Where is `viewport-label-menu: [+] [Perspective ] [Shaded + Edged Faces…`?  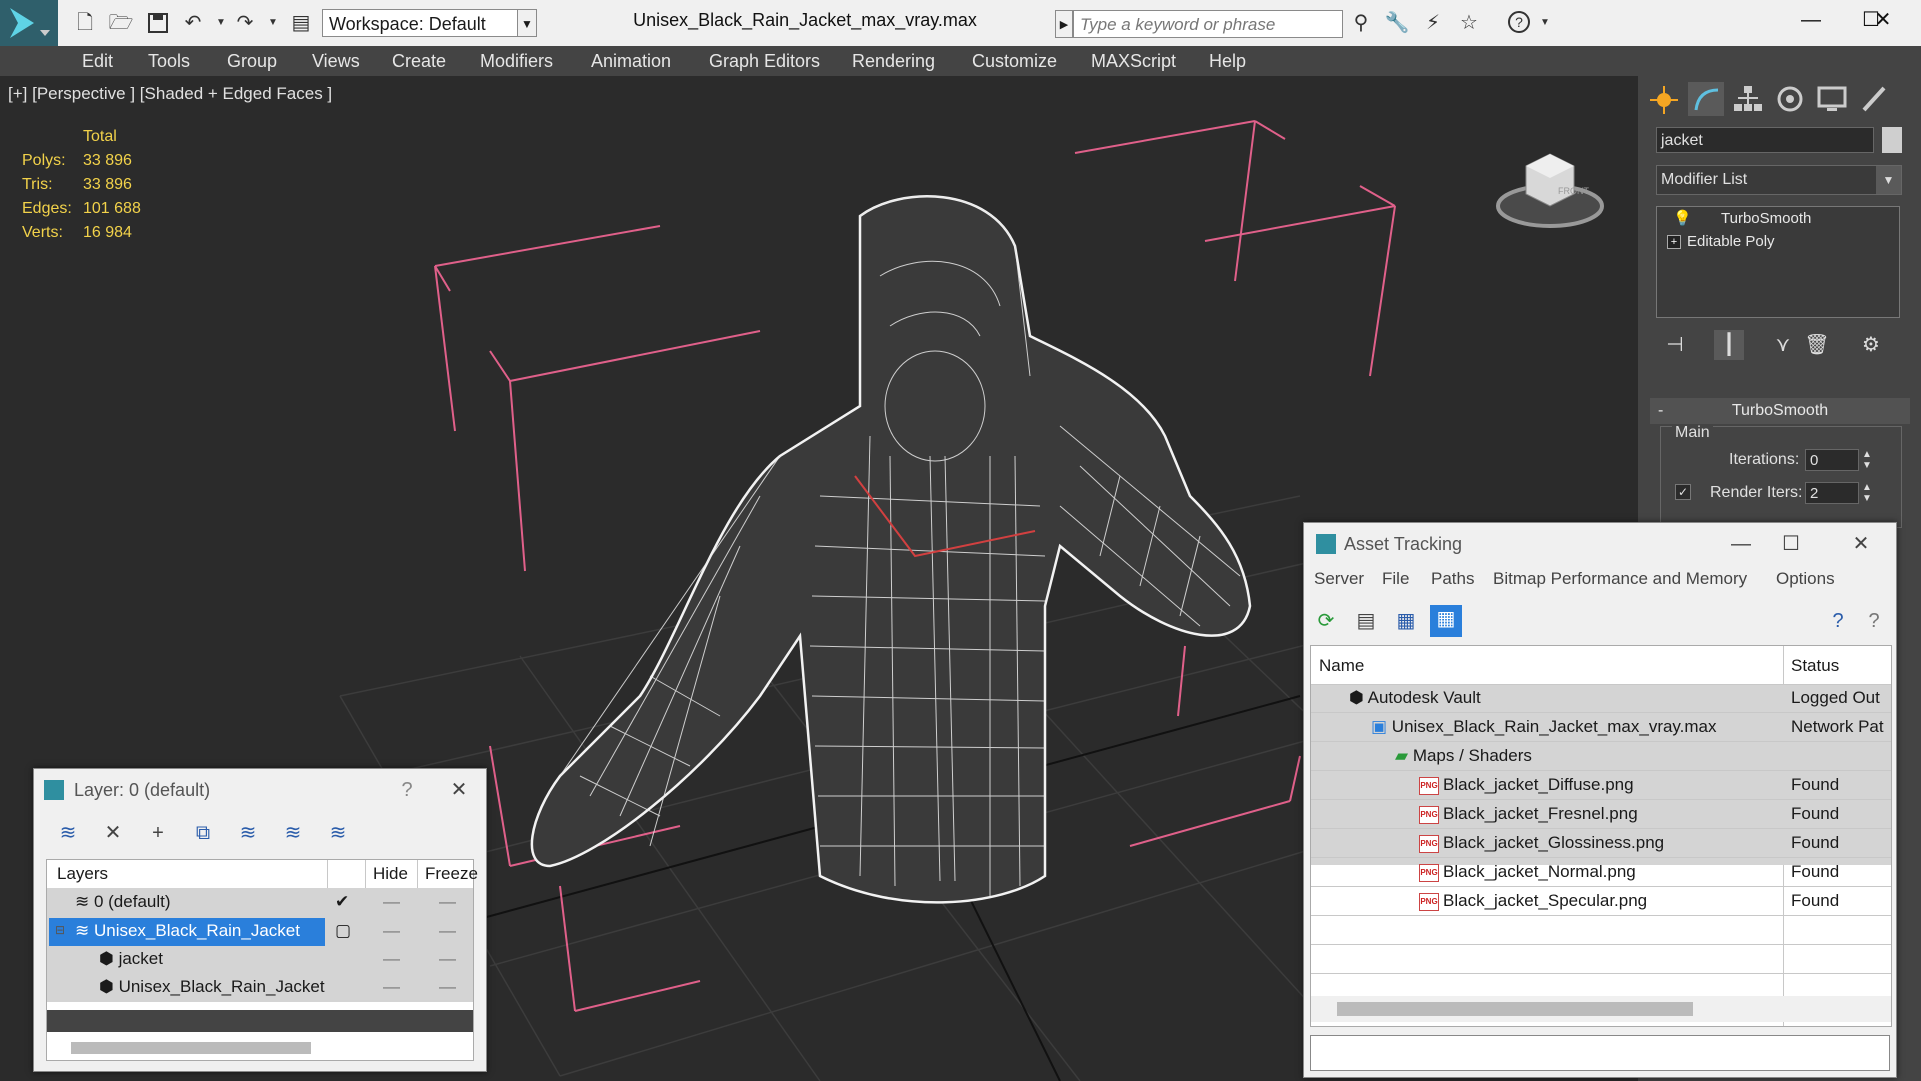
viewport-label-menu: [+] [Perspective ] [Shaded + Edged Faces… is located at coordinates (170, 94).